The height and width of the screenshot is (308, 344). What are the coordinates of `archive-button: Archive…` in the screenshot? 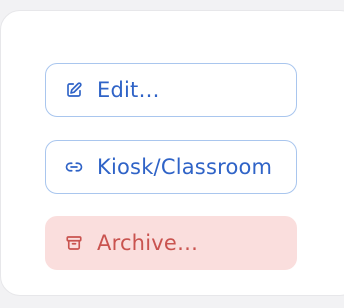 It's located at (171, 243).